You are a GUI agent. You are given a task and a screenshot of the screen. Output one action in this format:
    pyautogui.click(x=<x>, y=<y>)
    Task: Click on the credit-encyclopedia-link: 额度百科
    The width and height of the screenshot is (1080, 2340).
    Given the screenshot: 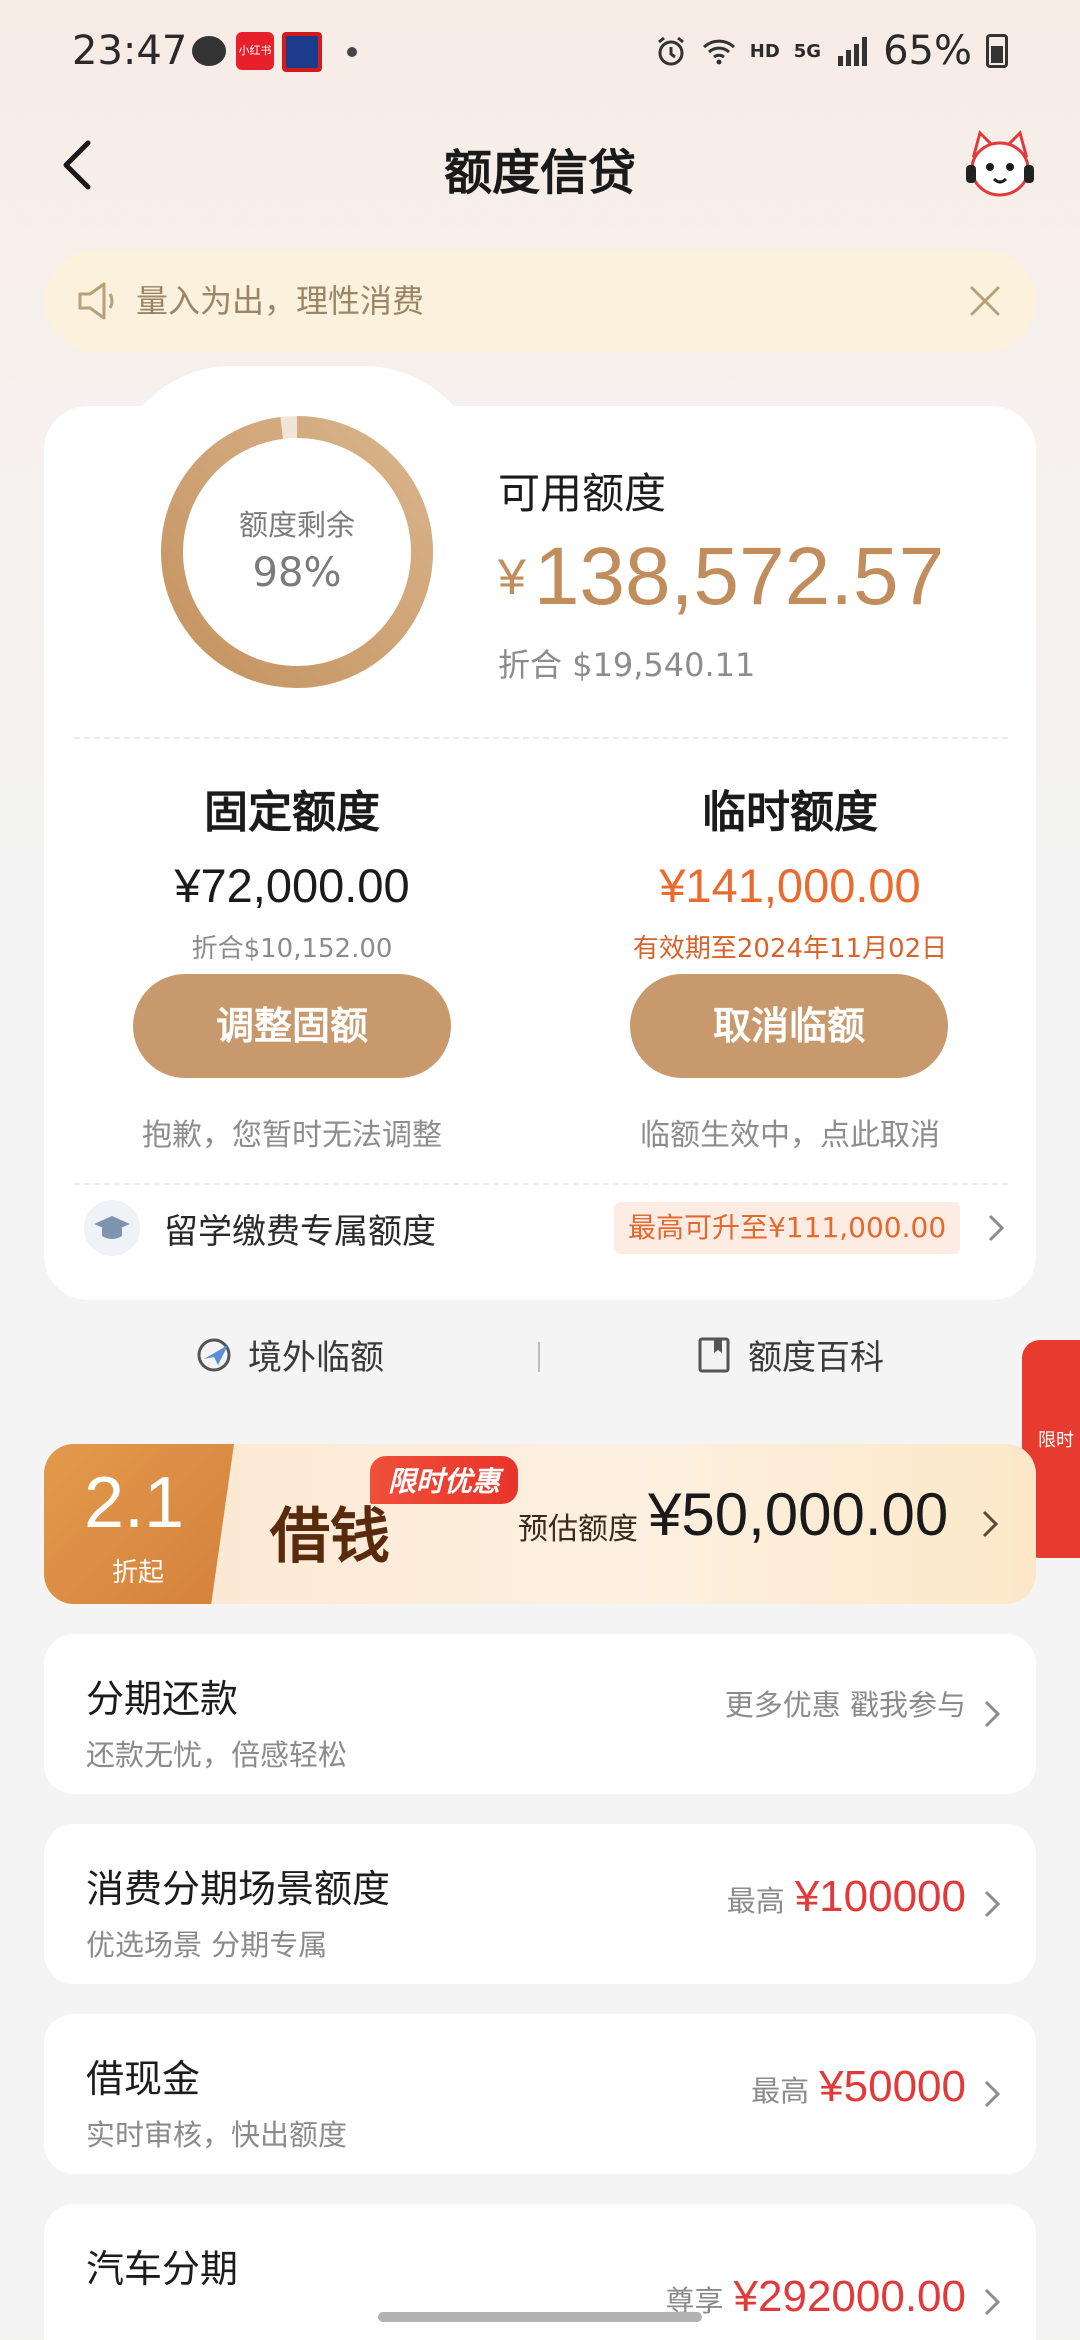 What is the action you would take?
    pyautogui.click(x=789, y=1354)
    